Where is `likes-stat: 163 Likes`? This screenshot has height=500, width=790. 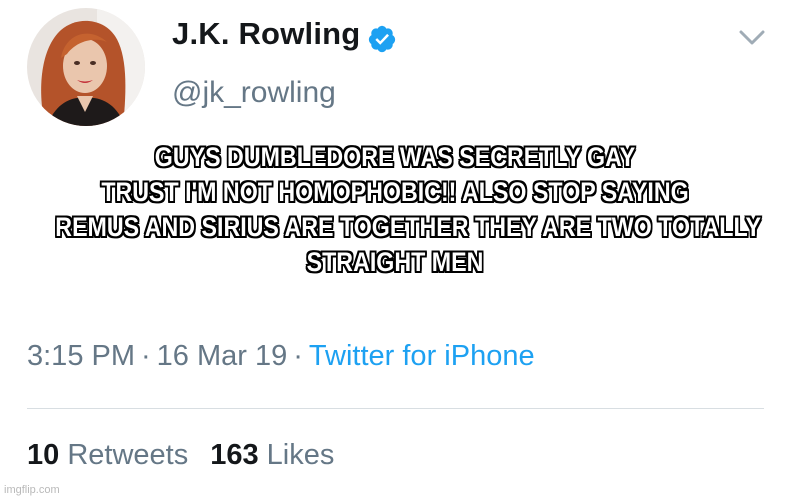
likes-stat: 163 Likes is located at coordinates (272, 455).